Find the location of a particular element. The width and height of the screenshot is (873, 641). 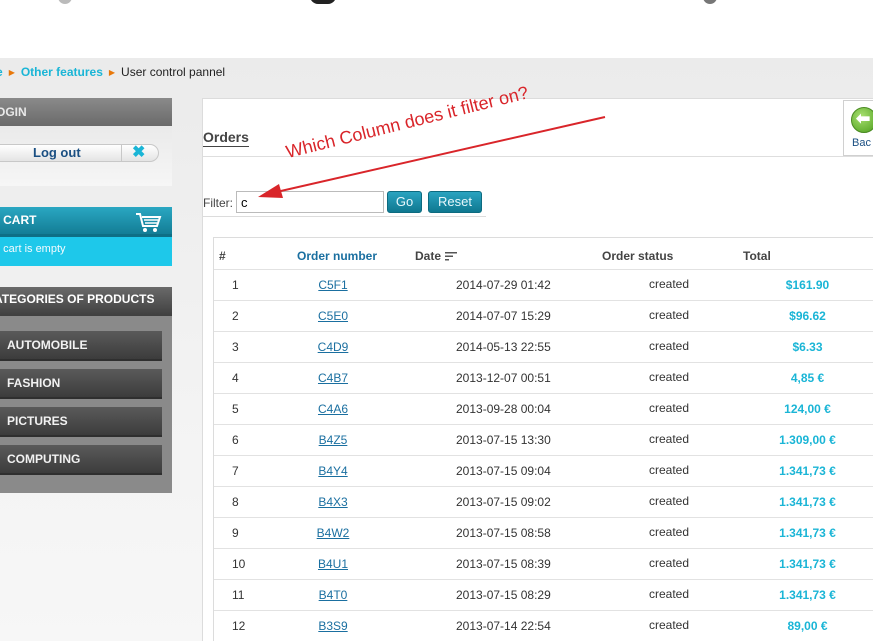

order-total: 89,00 € is located at coordinates (807, 625).